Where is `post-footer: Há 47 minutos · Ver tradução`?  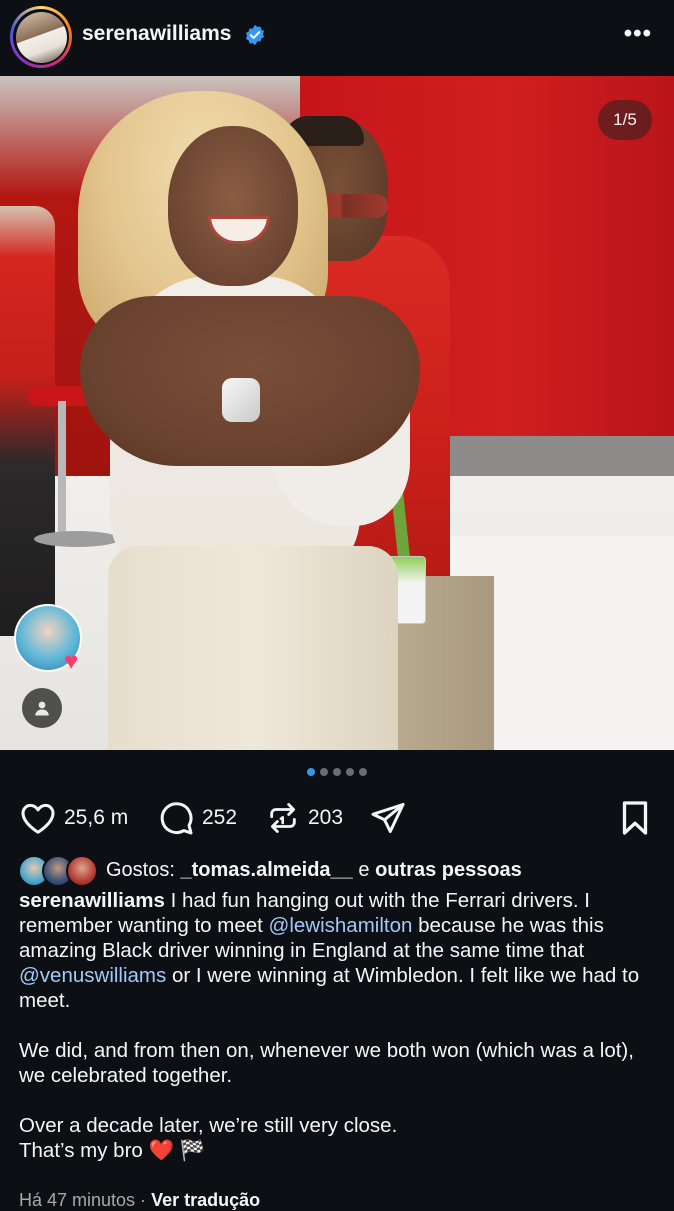 post-footer: Há 47 minutos · Ver tradução is located at coordinates (139, 1200).